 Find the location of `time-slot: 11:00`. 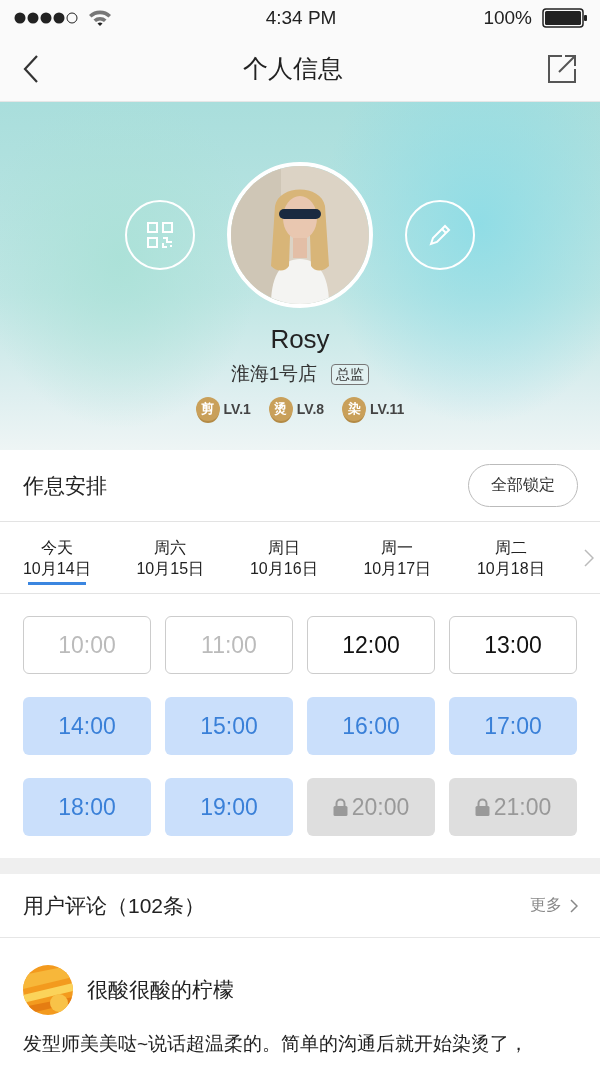

time-slot: 11:00 is located at coordinates (229, 645).